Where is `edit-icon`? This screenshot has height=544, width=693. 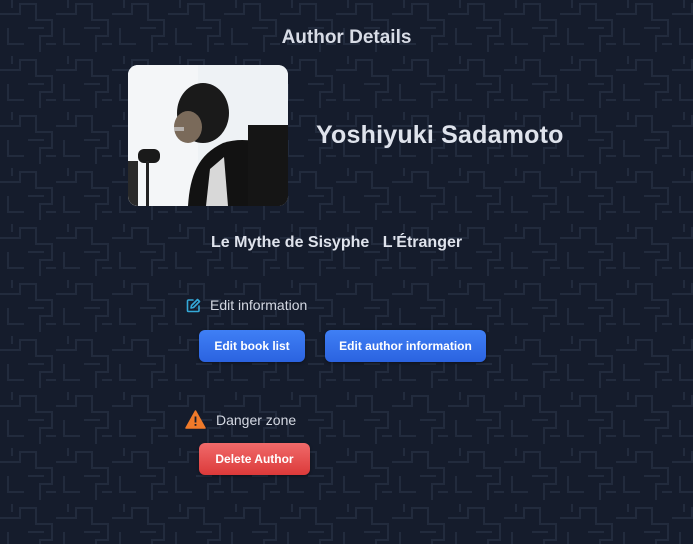 edit-icon is located at coordinates (193, 305).